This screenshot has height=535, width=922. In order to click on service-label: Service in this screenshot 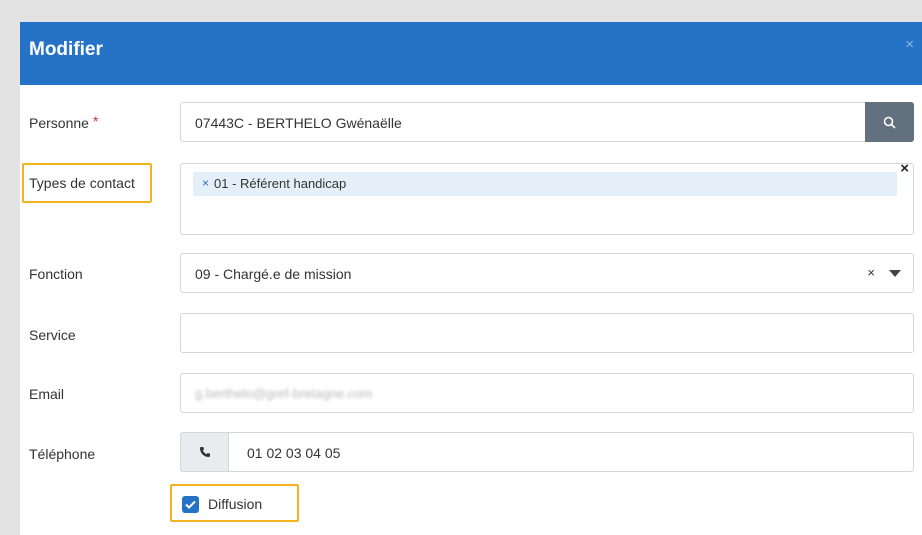, I will do `click(52, 335)`.